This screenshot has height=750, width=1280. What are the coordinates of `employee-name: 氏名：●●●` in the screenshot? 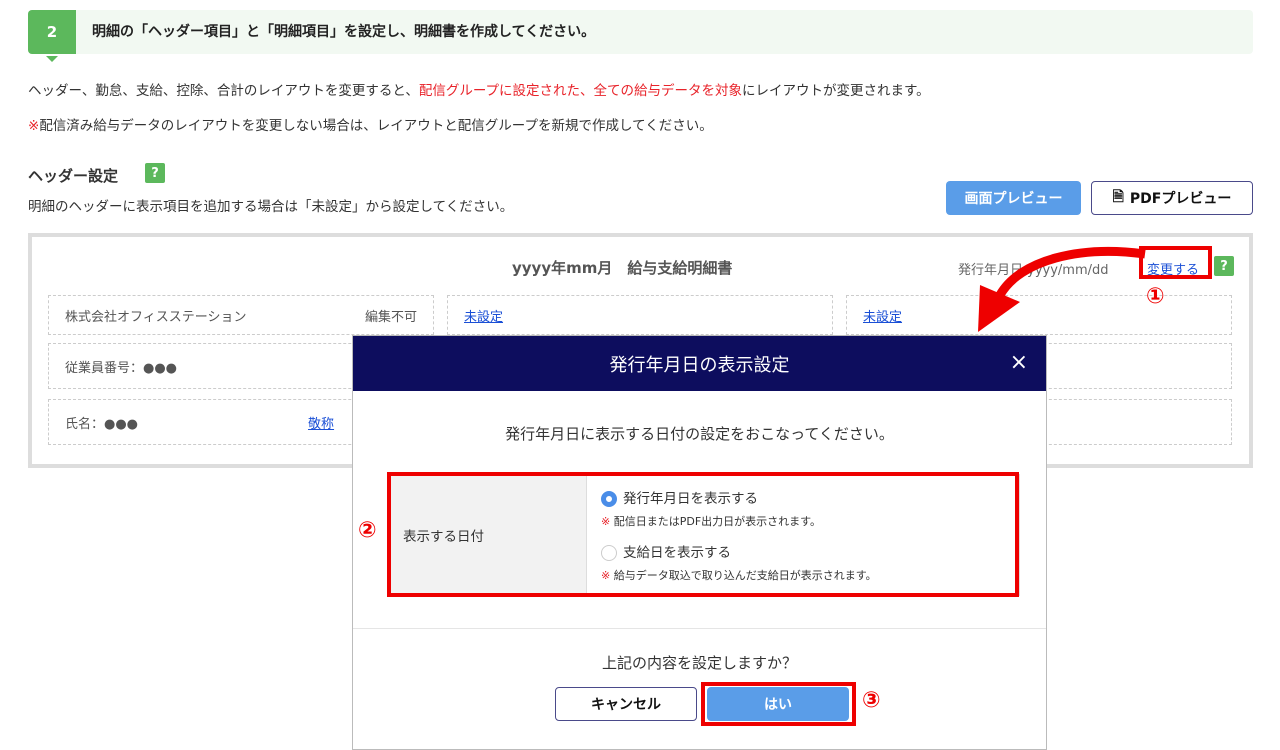 It's located at (102, 424).